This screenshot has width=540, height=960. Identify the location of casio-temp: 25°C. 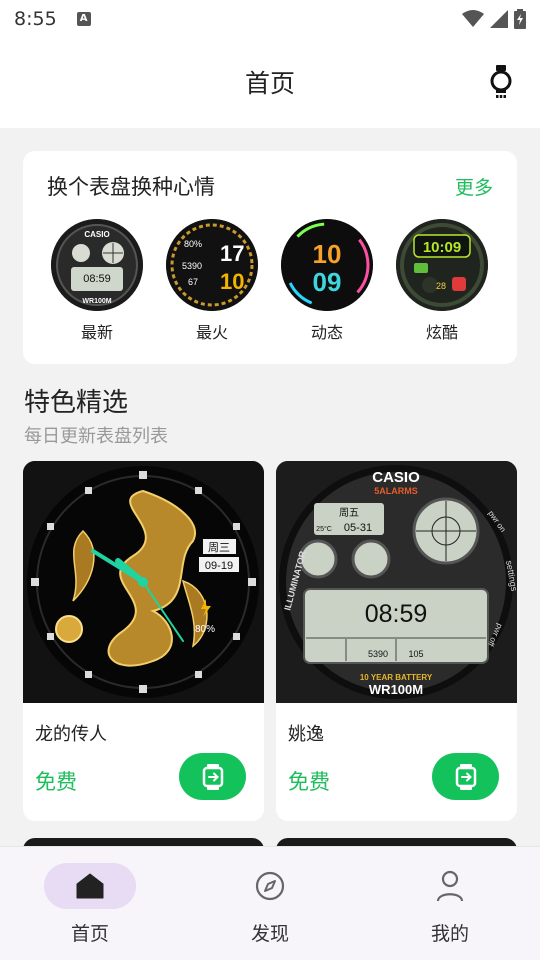
(324, 529).